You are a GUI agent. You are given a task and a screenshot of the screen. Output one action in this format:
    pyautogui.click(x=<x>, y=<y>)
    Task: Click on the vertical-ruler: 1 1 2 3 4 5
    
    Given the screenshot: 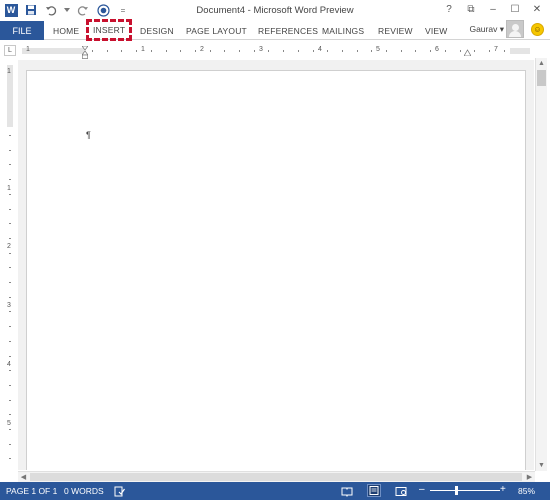 What is the action you would take?
    pyautogui.click(x=10, y=267)
    